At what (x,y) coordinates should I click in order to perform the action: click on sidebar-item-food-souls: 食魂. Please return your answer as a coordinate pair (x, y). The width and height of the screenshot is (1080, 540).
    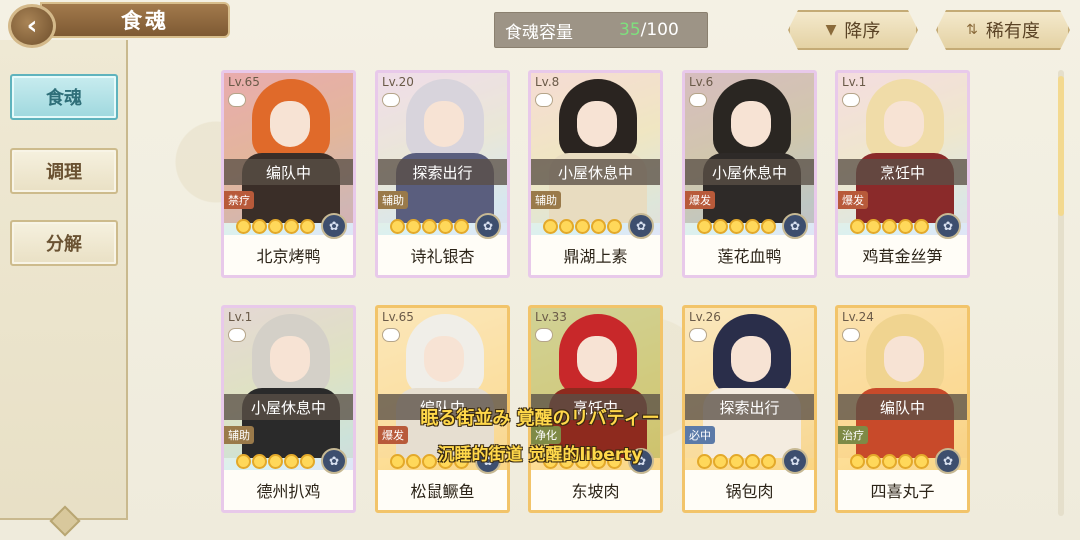
    Looking at the image, I should click on (64, 97).